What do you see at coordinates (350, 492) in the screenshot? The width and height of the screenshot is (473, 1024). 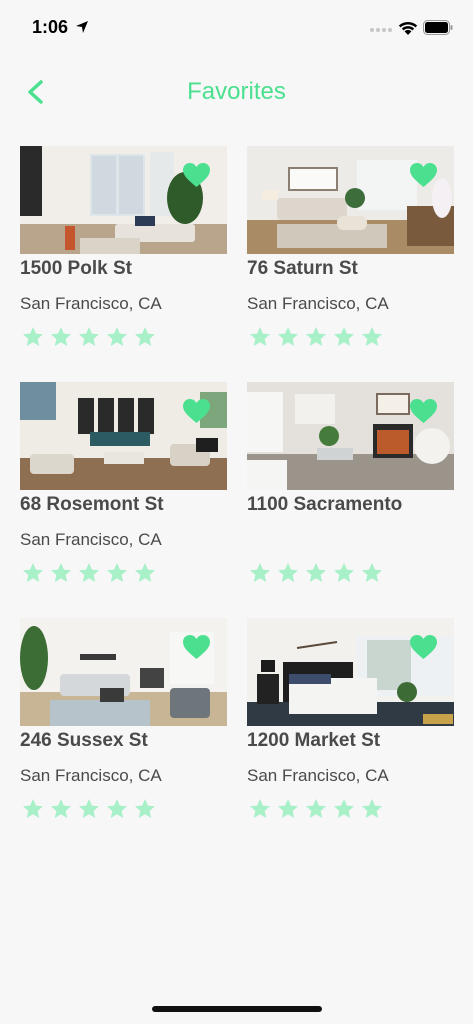 I see `listing-card: 1100 Sacramento` at bounding box center [350, 492].